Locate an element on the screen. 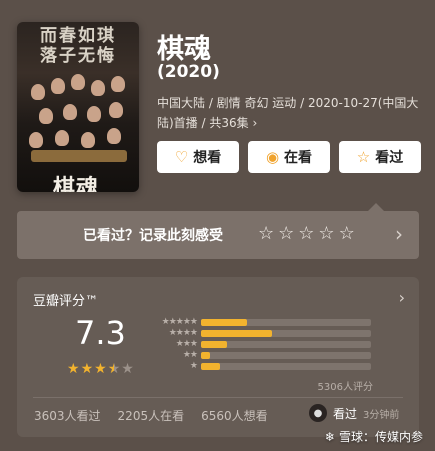 This screenshot has height=451, width=435. watching-count: 2205人在看 is located at coordinates (151, 415).